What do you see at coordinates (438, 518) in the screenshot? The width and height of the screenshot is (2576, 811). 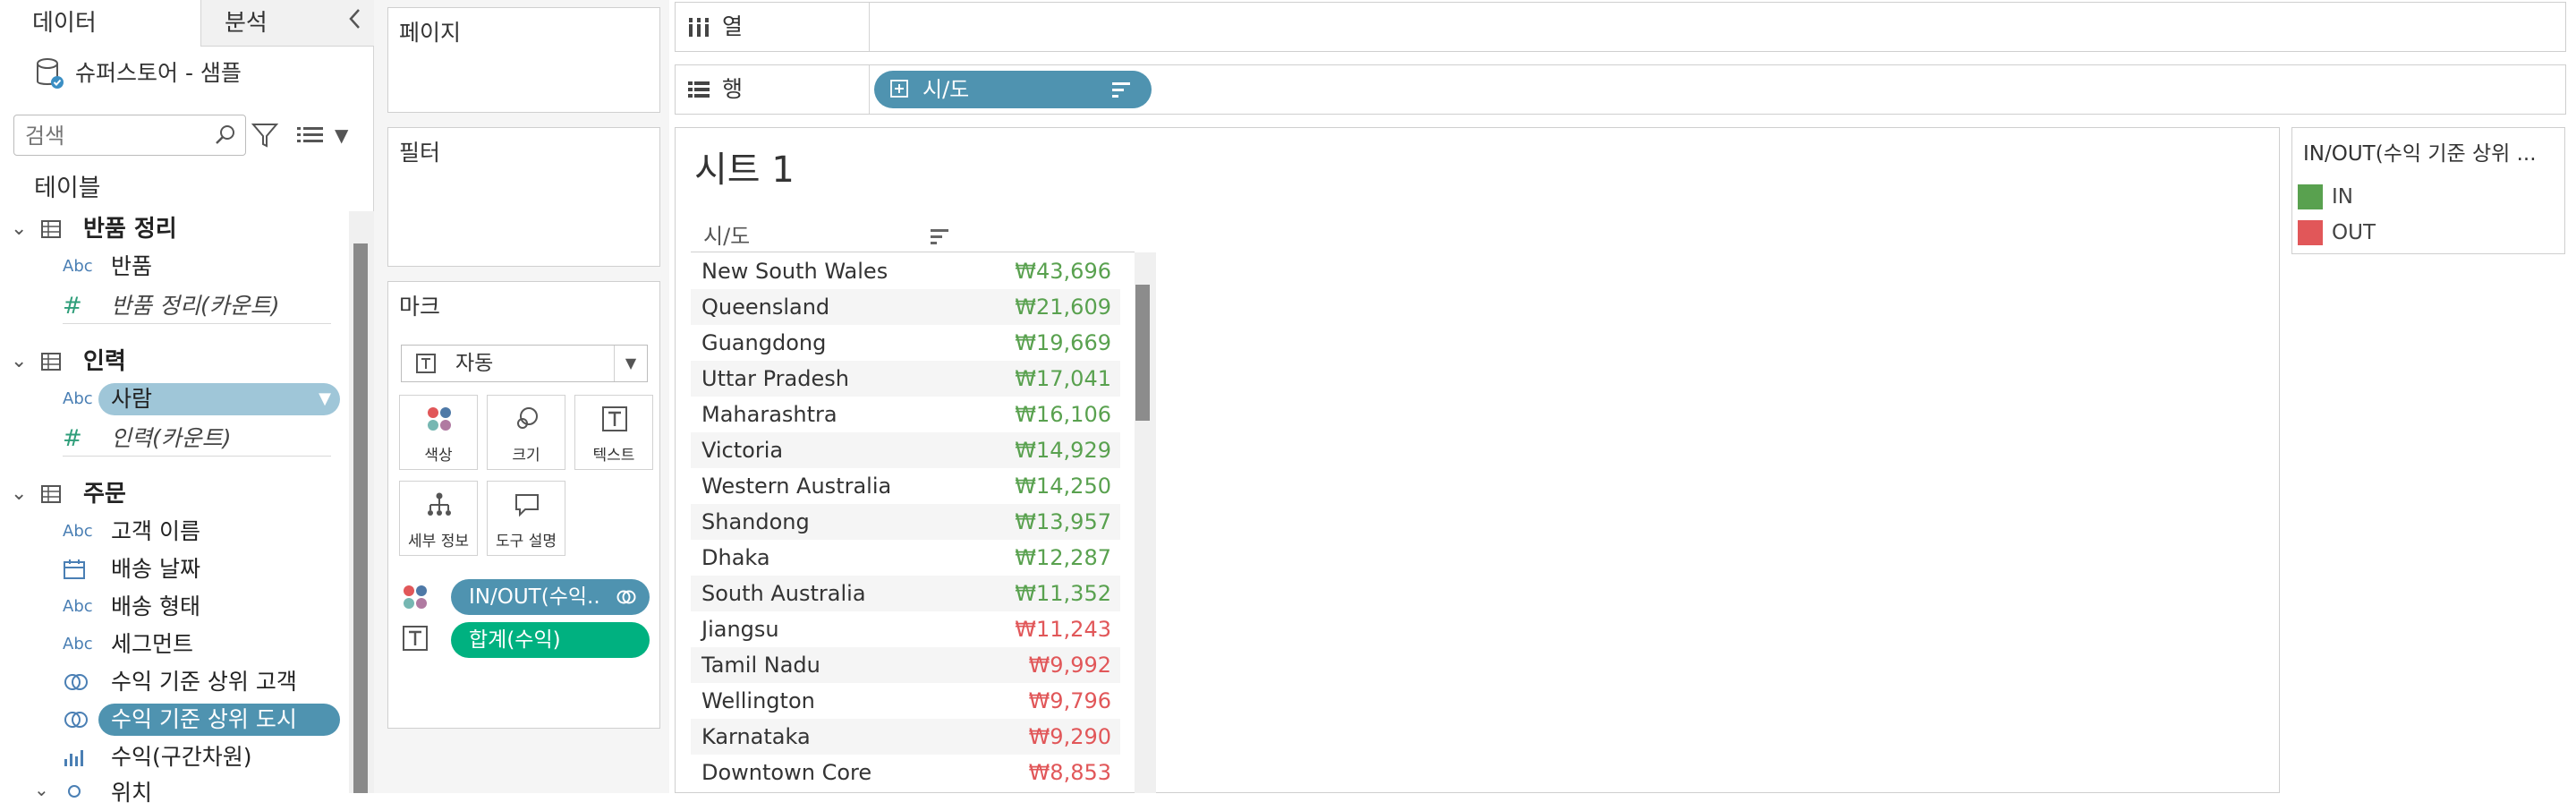 I see `detail-button: 세부 정보` at bounding box center [438, 518].